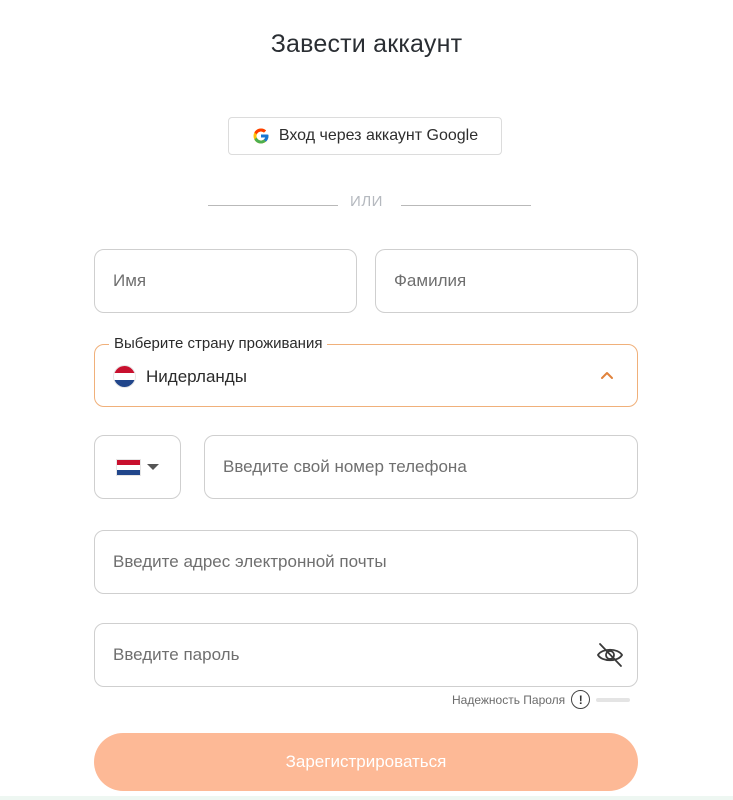 This screenshot has width=733, height=800. What do you see at coordinates (153, 467) in the screenshot?
I see `caret-down-icon` at bounding box center [153, 467].